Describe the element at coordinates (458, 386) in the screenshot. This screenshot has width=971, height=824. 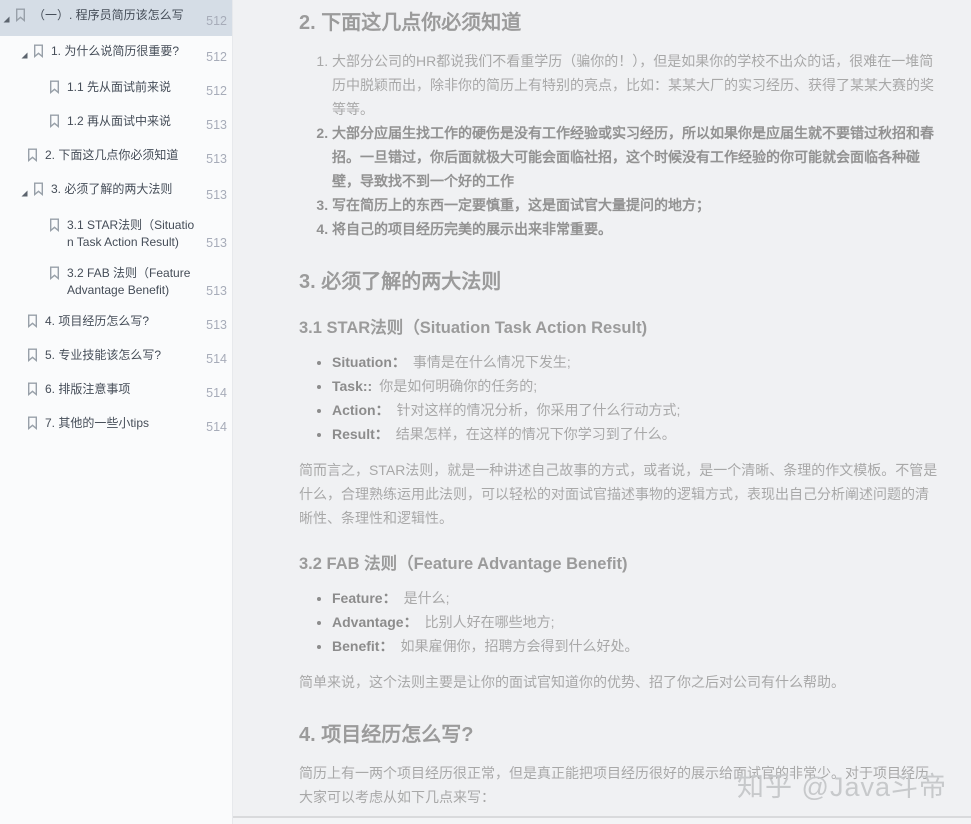
I see `term-desc: 你是如何明确你的任务的;` at that location.